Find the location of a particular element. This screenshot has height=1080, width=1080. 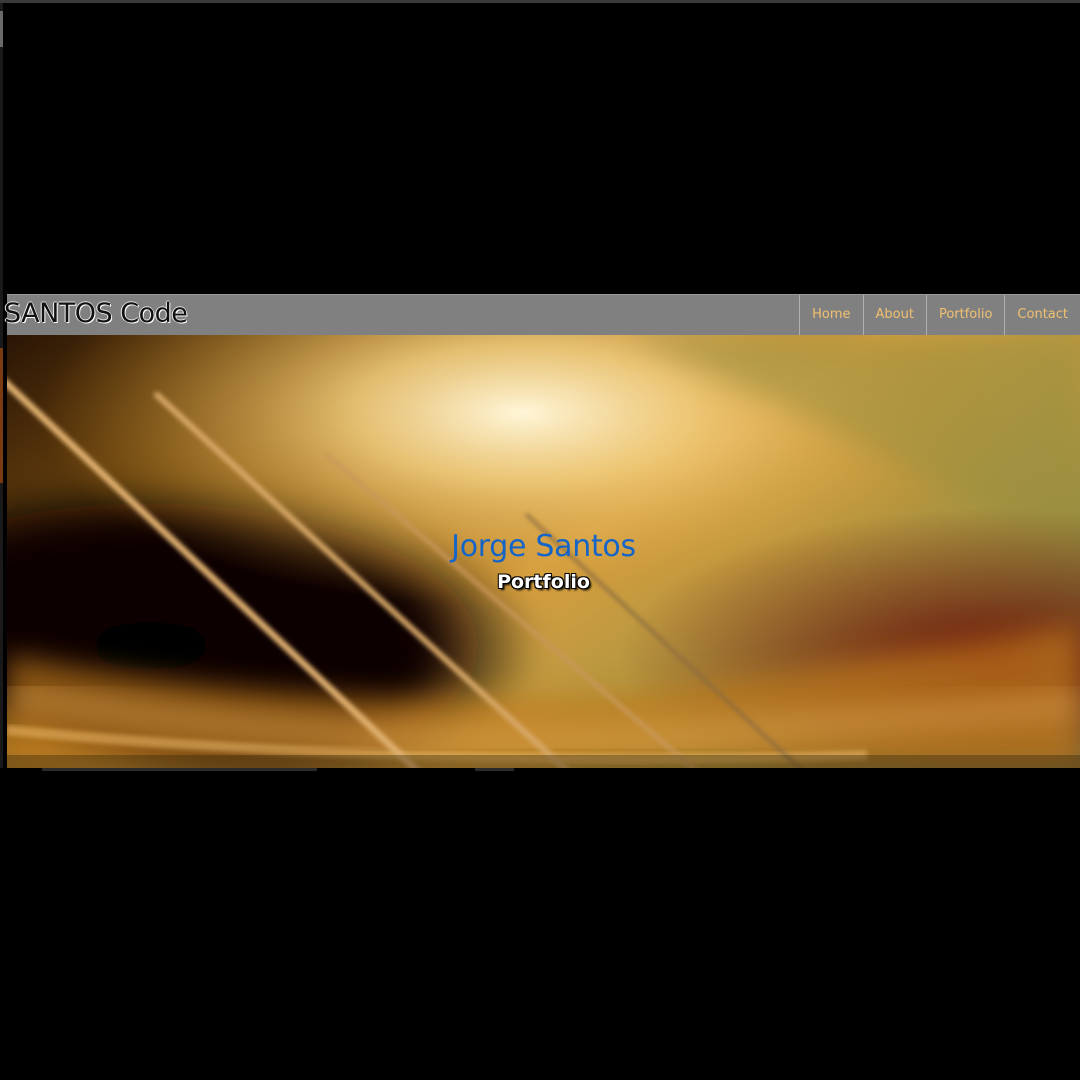

nav-link-portfolio: Portfolio is located at coordinates (964, 315).